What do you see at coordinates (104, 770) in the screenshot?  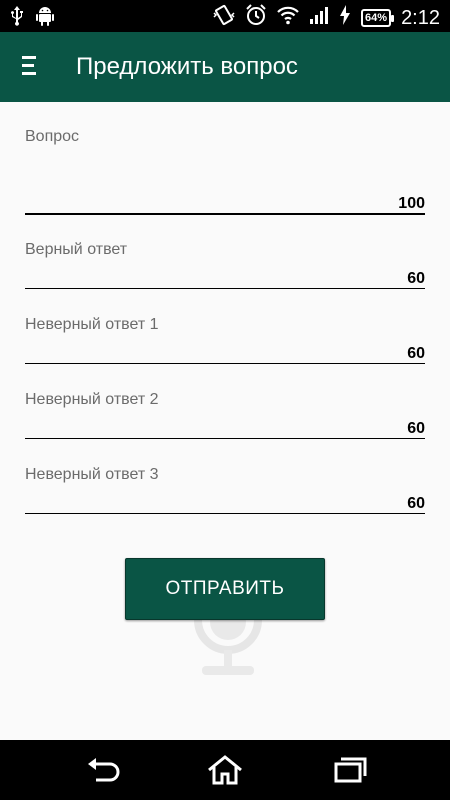 I see `back-icon` at bounding box center [104, 770].